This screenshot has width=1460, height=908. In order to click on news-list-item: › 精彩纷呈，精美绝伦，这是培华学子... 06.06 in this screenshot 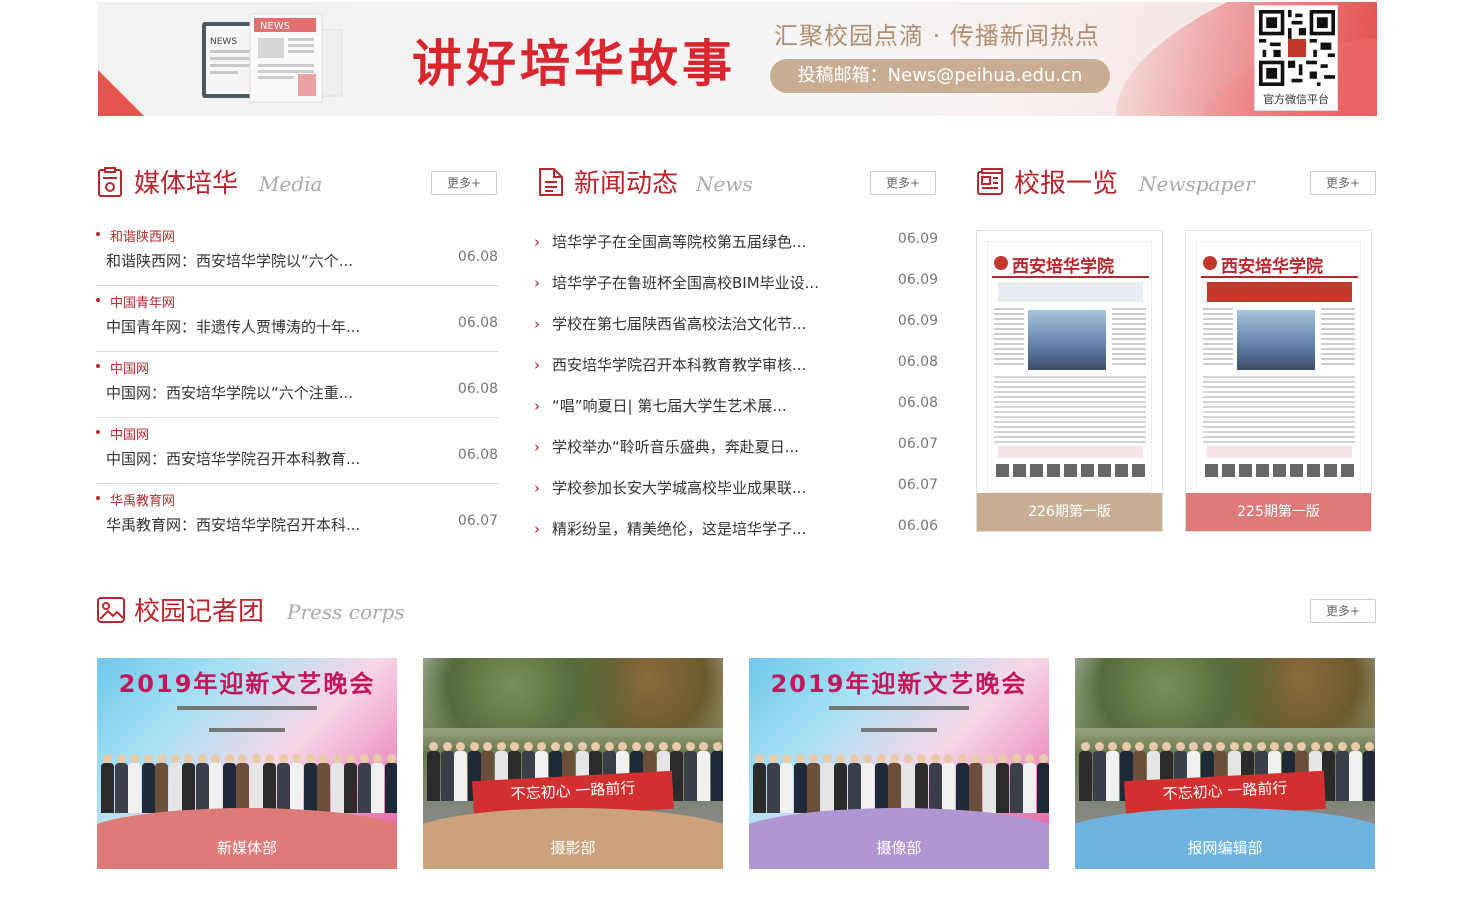, I will do `click(736, 538)`.